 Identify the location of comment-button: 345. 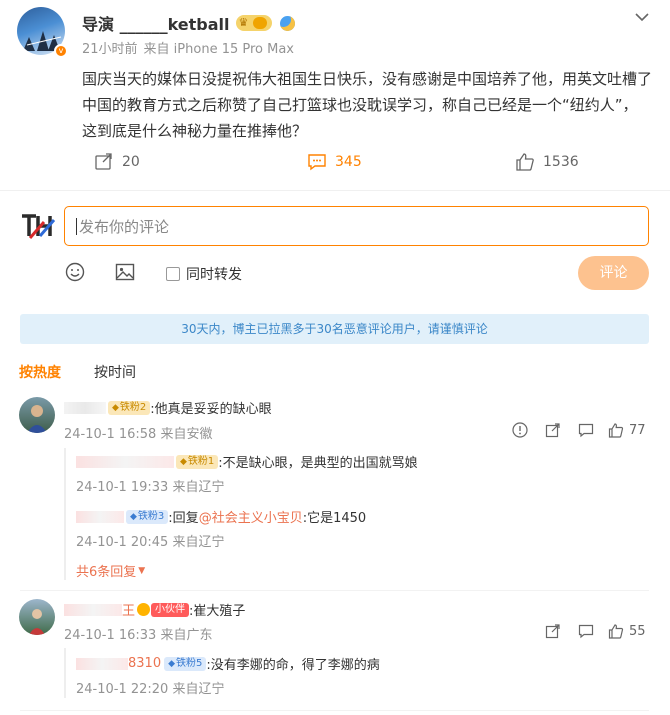
(334, 162).